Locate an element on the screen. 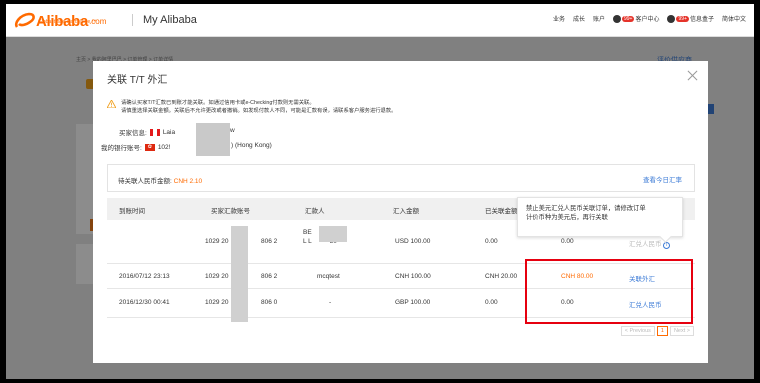 The height and width of the screenshot is (383, 760). pending-label: 待关联人民币金额: CNH 2.10 is located at coordinates (160, 180).